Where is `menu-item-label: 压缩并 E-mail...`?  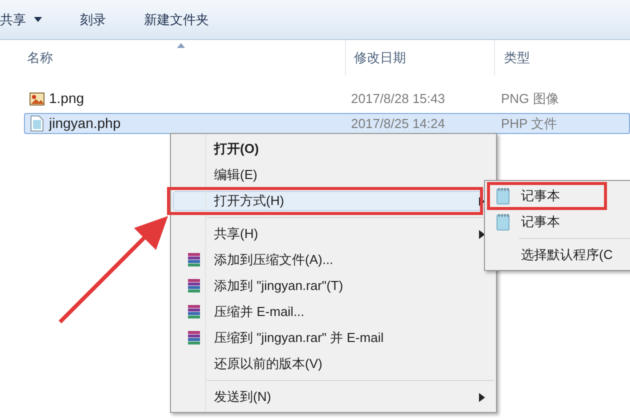 menu-item-label: 压缩并 E-mail... is located at coordinates (260, 312).